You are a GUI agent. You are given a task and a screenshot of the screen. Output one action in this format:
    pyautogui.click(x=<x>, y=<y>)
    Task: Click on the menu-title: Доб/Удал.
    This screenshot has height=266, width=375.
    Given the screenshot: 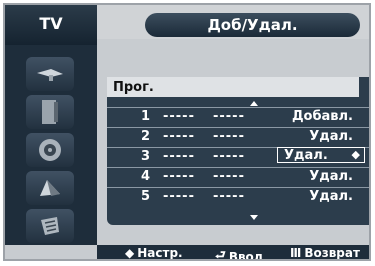 What is the action you would take?
    pyautogui.click(x=252, y=25)
    